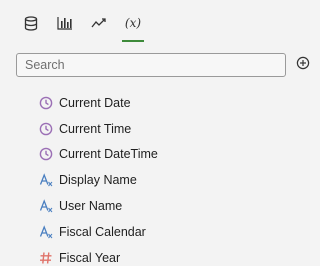 Image resolution: width=320 pixels, height=266 pixels. I want to click on list-item-label: Current DateTime, so click(108, 154).